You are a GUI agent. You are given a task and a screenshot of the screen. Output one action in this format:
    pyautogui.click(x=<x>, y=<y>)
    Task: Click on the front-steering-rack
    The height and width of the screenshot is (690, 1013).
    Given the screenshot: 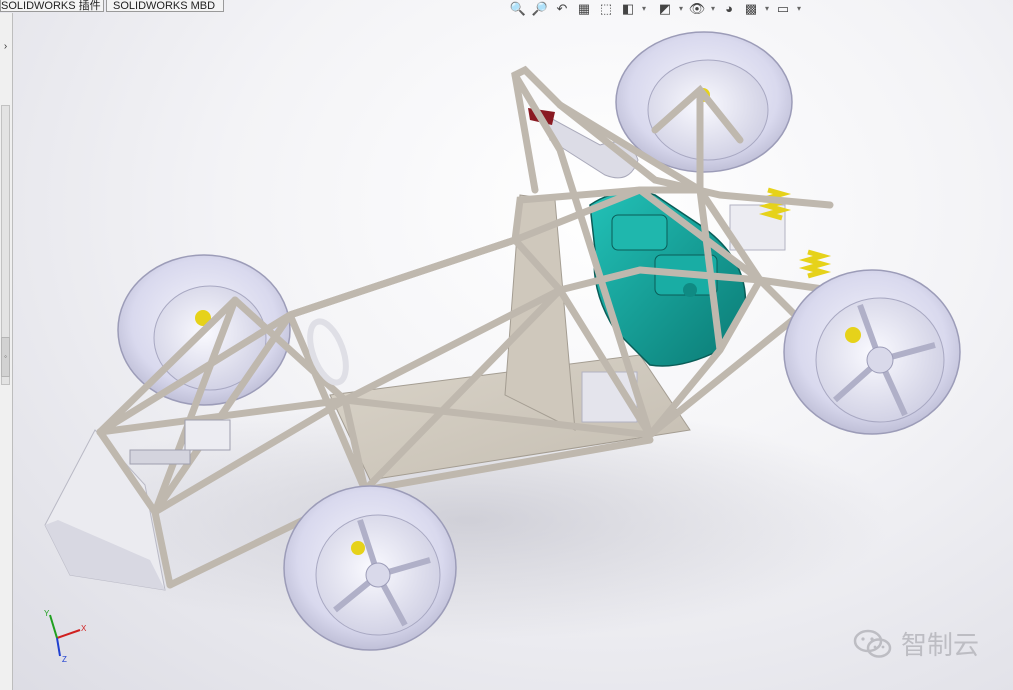 What is the action you would take?
    pyautogui.click(x=160, y=457)
    